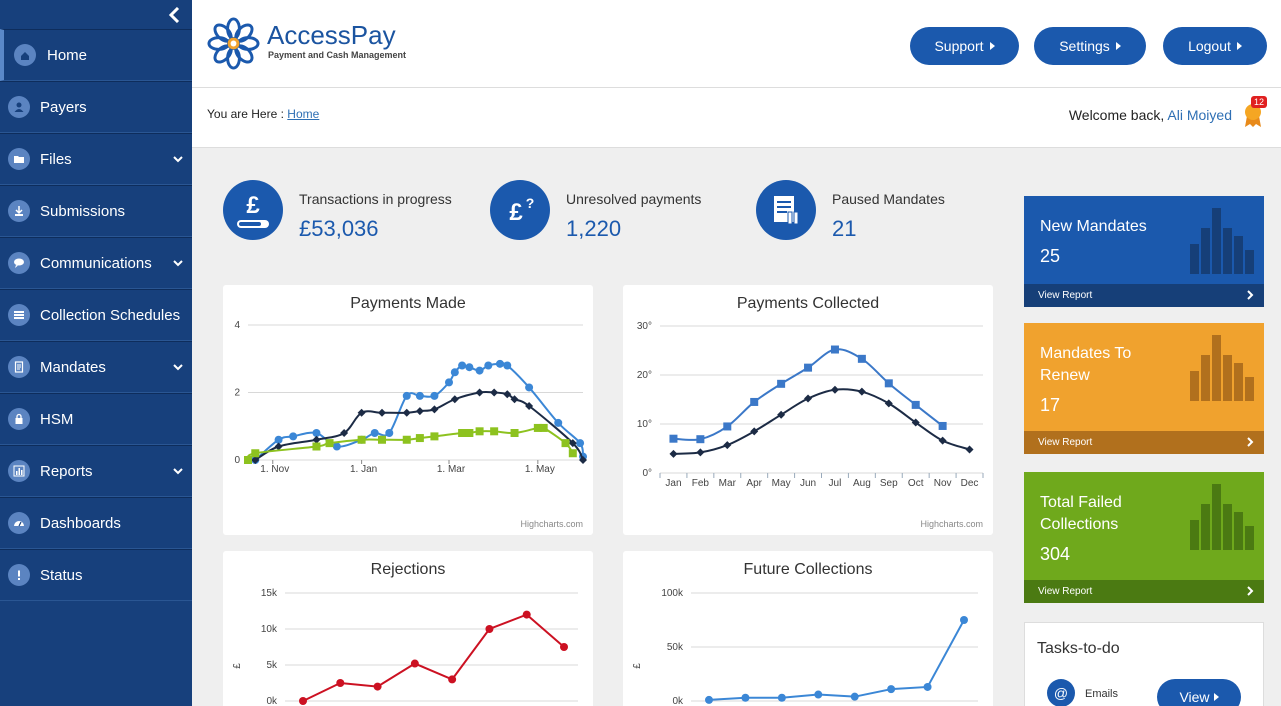 This screenshot has height=706, width=1281. I want to click on y-tick-label: 100k, so click(672, 593).